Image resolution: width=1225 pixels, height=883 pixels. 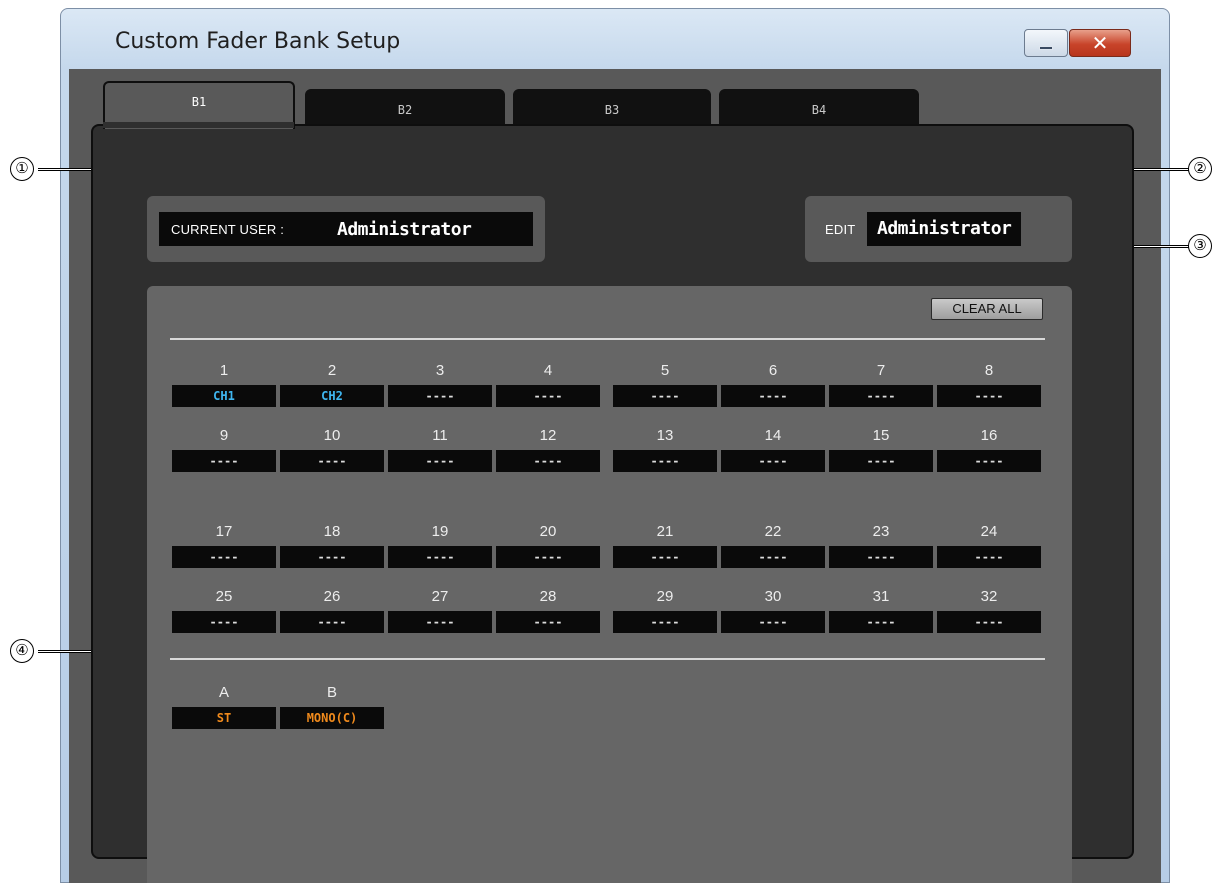 I want to click on fader-number: 5, so click(x=665, y=370).